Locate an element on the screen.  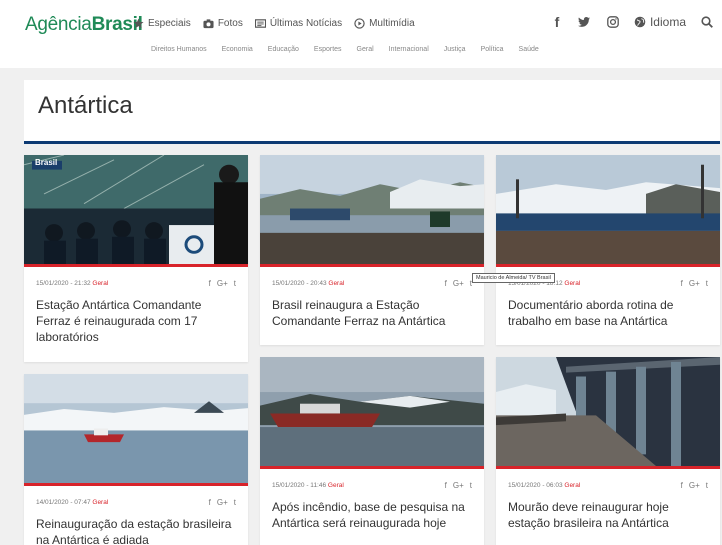
card-date: 15/01/2020 - 06:03 is located at coordinates (535, 485).